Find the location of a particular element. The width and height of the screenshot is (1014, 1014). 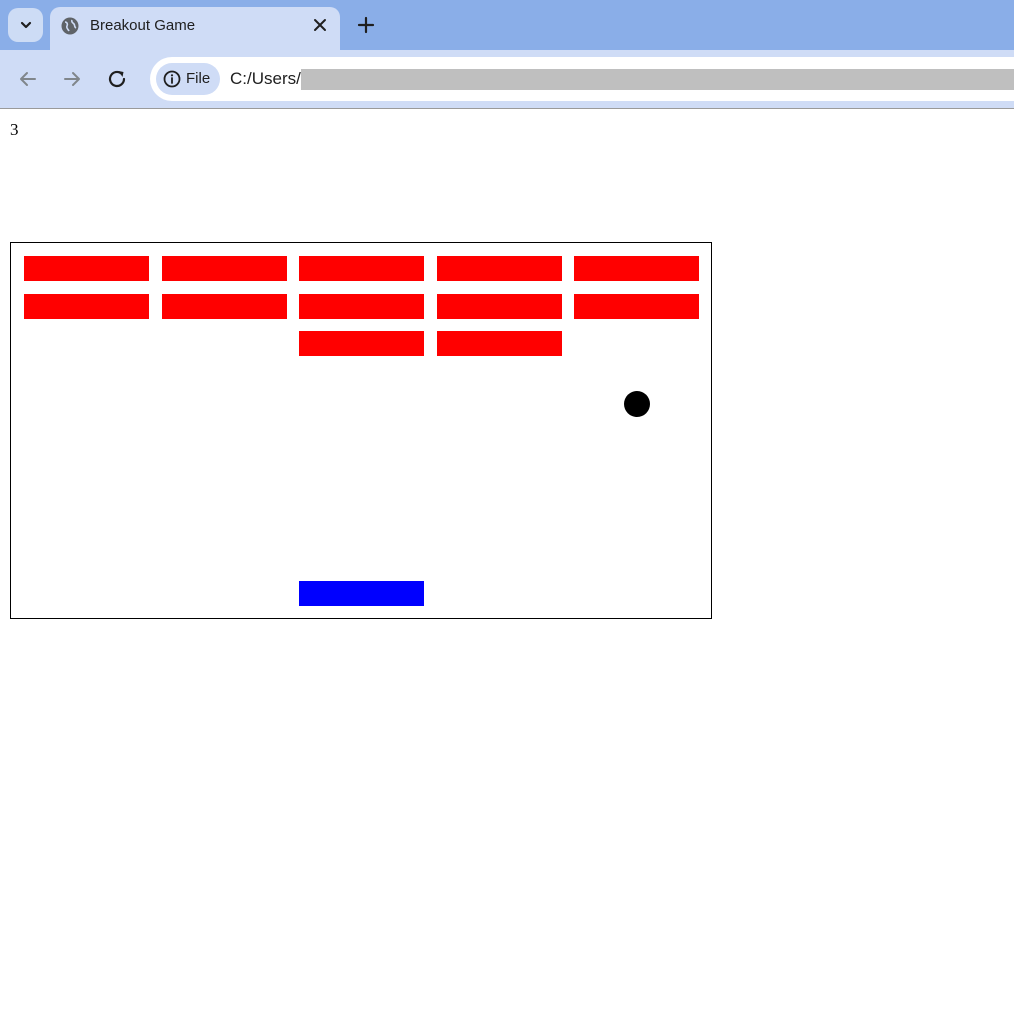

arrow-right-icon is located at coordinates (72, 79).